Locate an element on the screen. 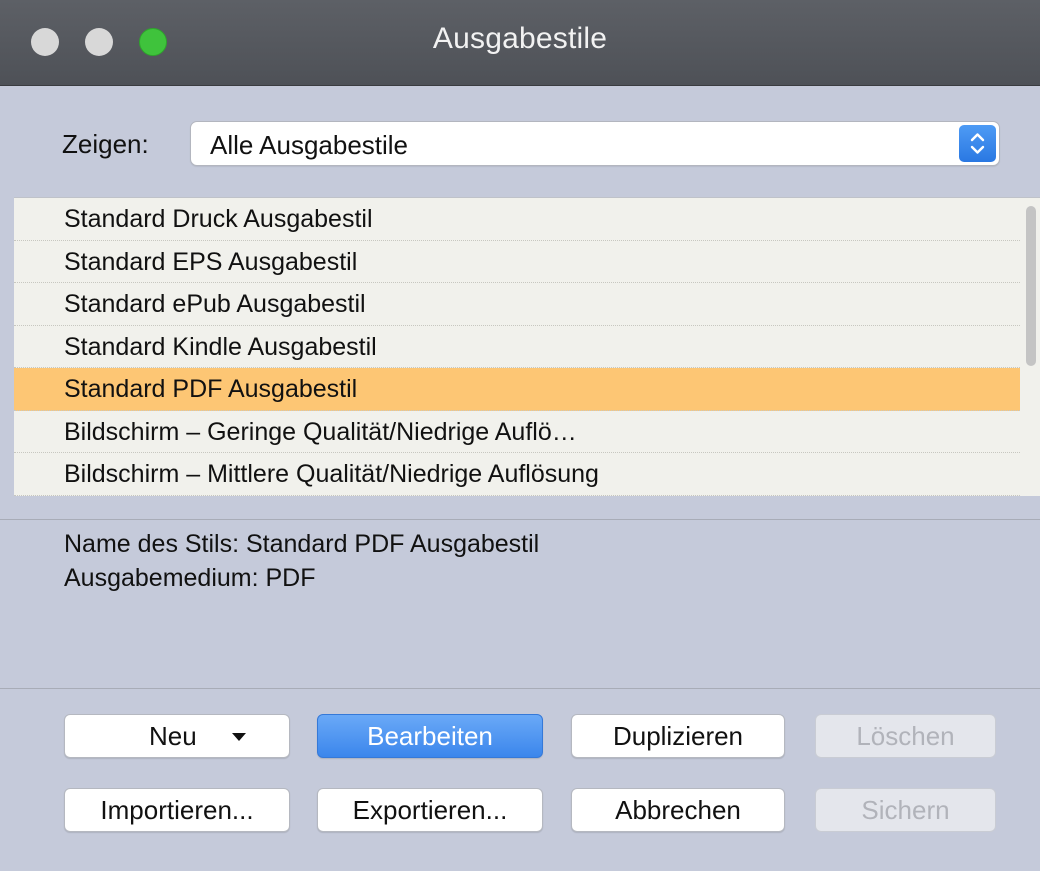  delete-button: Löschen is located at coordinates (905, 736).